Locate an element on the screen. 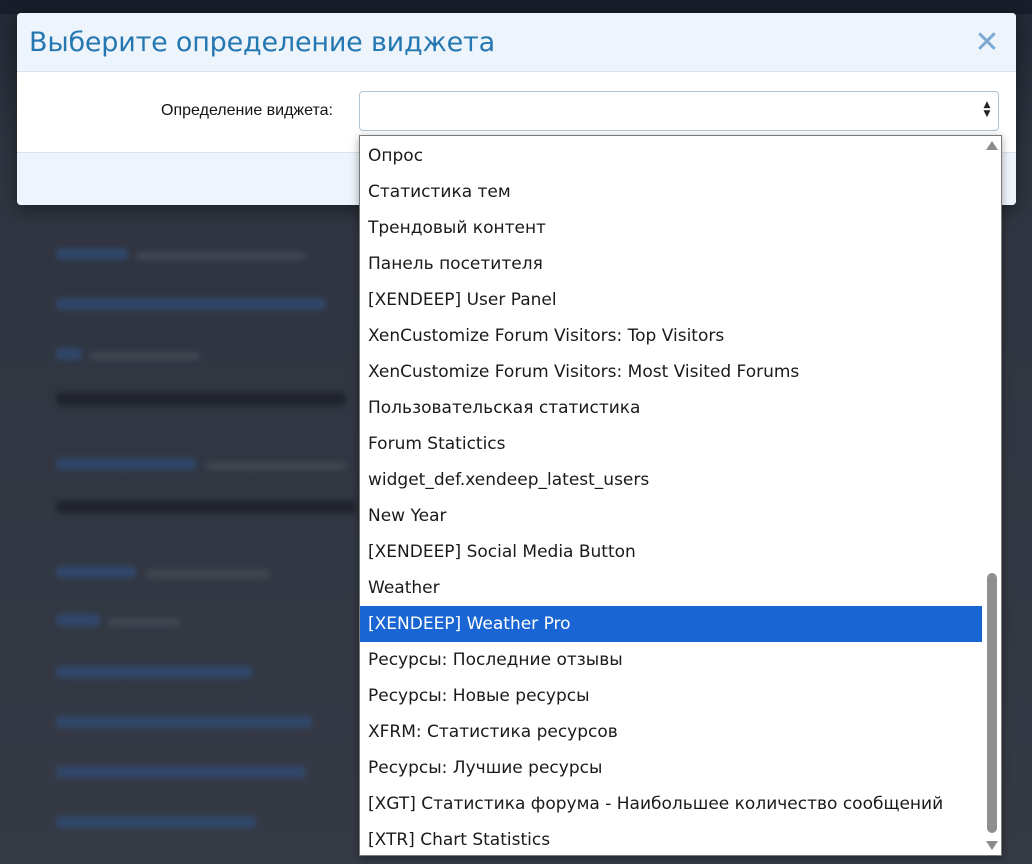 This screenshot has width=1032, height=864. dropdown-option: Weather is located at coordinates (671, 588).